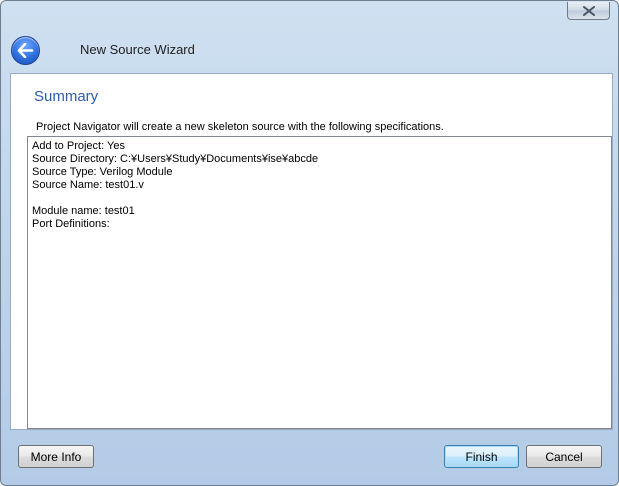 The height and width of the screenshot is (486, 619). I want to click on summary-line: Source Name: test01.v, so click(88, 185).